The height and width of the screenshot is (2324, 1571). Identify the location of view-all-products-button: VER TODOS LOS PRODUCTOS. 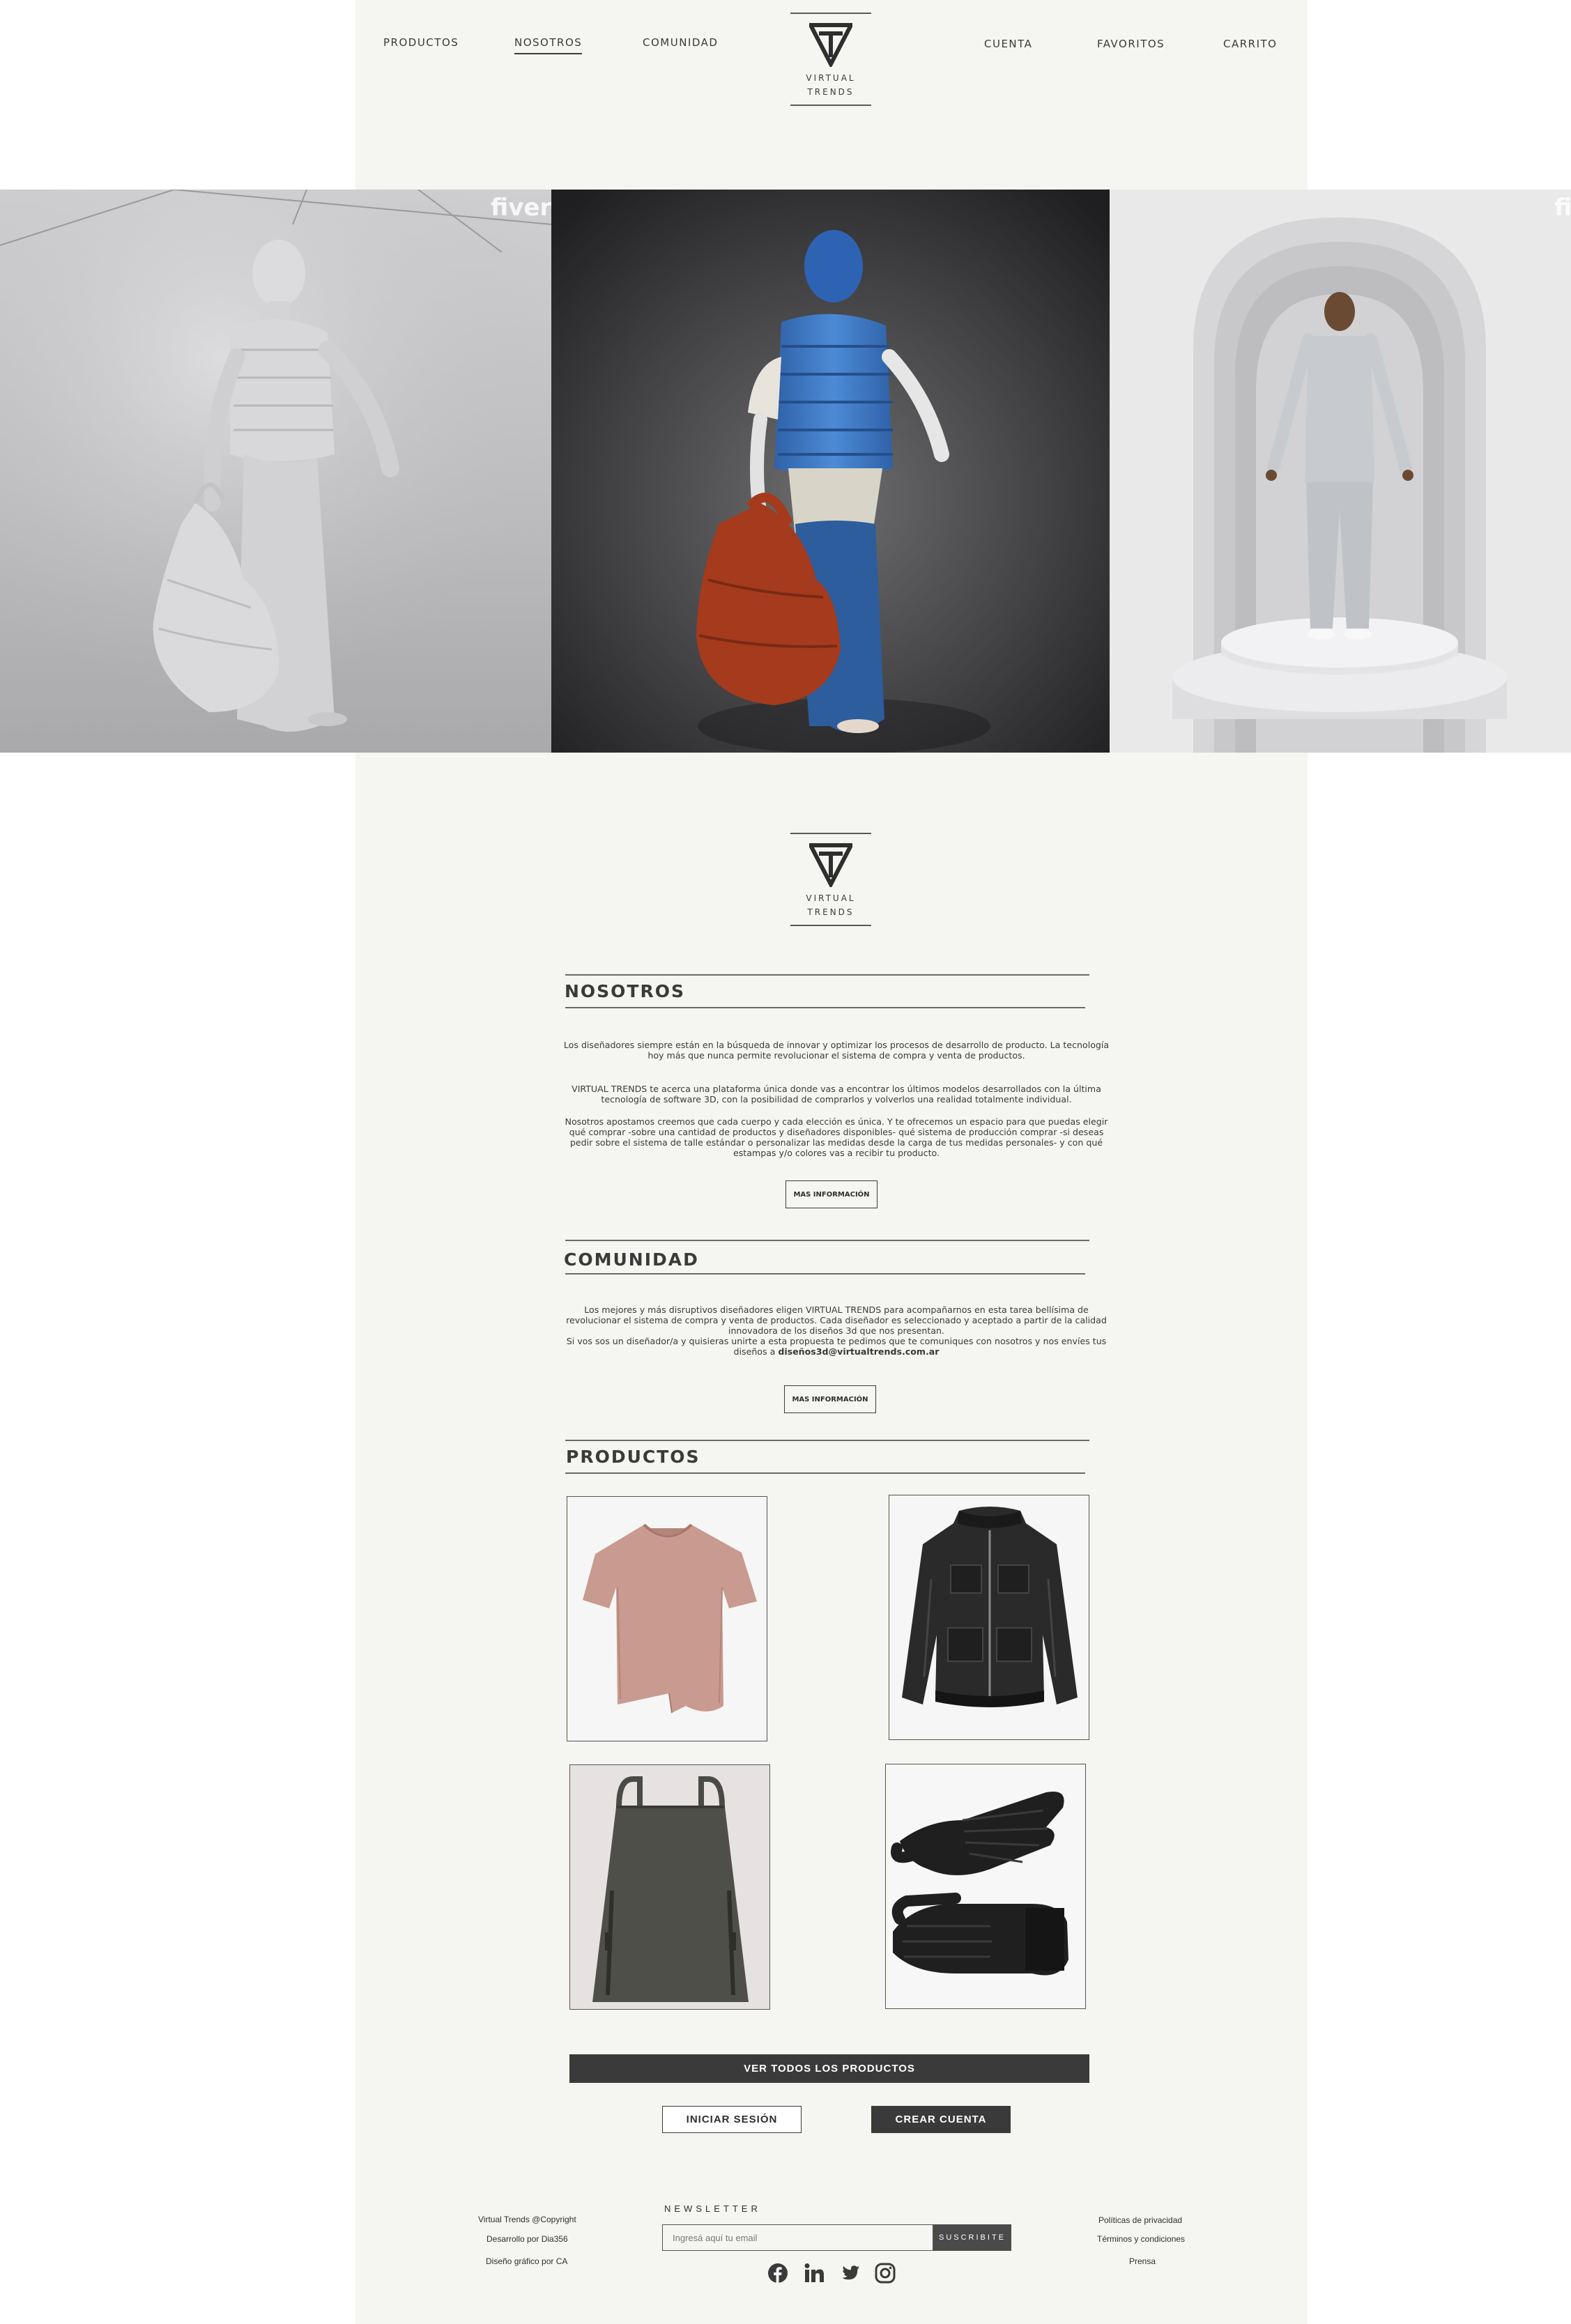
(829, 2068).